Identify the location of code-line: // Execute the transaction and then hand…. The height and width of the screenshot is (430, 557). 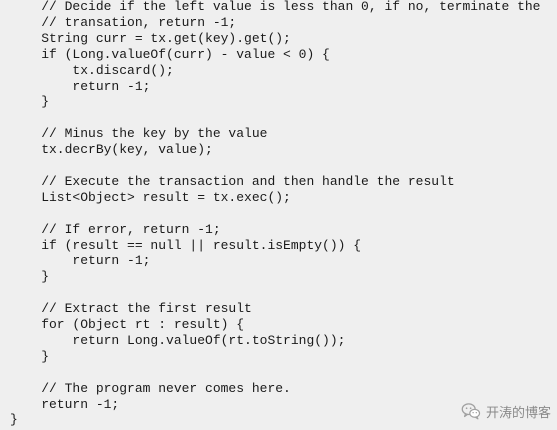
(232, 181).